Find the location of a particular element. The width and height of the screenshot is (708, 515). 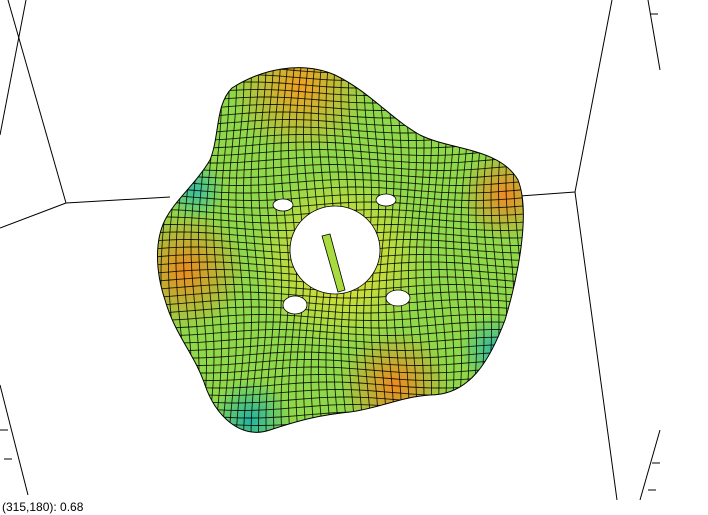

cursor-value-readout: (315,180): 0.68 is located at coordinates (42, 507).